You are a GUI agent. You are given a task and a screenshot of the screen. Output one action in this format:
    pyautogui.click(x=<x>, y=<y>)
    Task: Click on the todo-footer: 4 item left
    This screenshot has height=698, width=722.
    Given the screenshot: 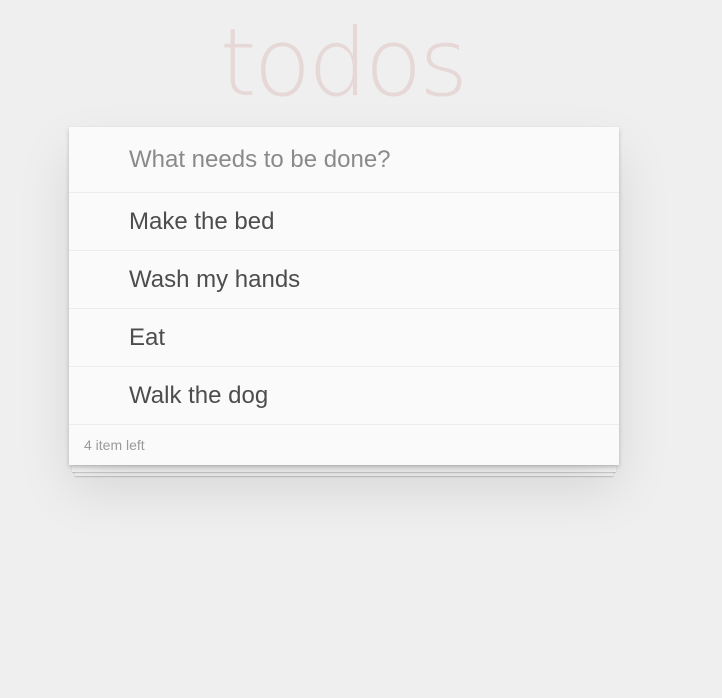 What is the action you would take?
    pyautogui.click(x=344, y=445)
    